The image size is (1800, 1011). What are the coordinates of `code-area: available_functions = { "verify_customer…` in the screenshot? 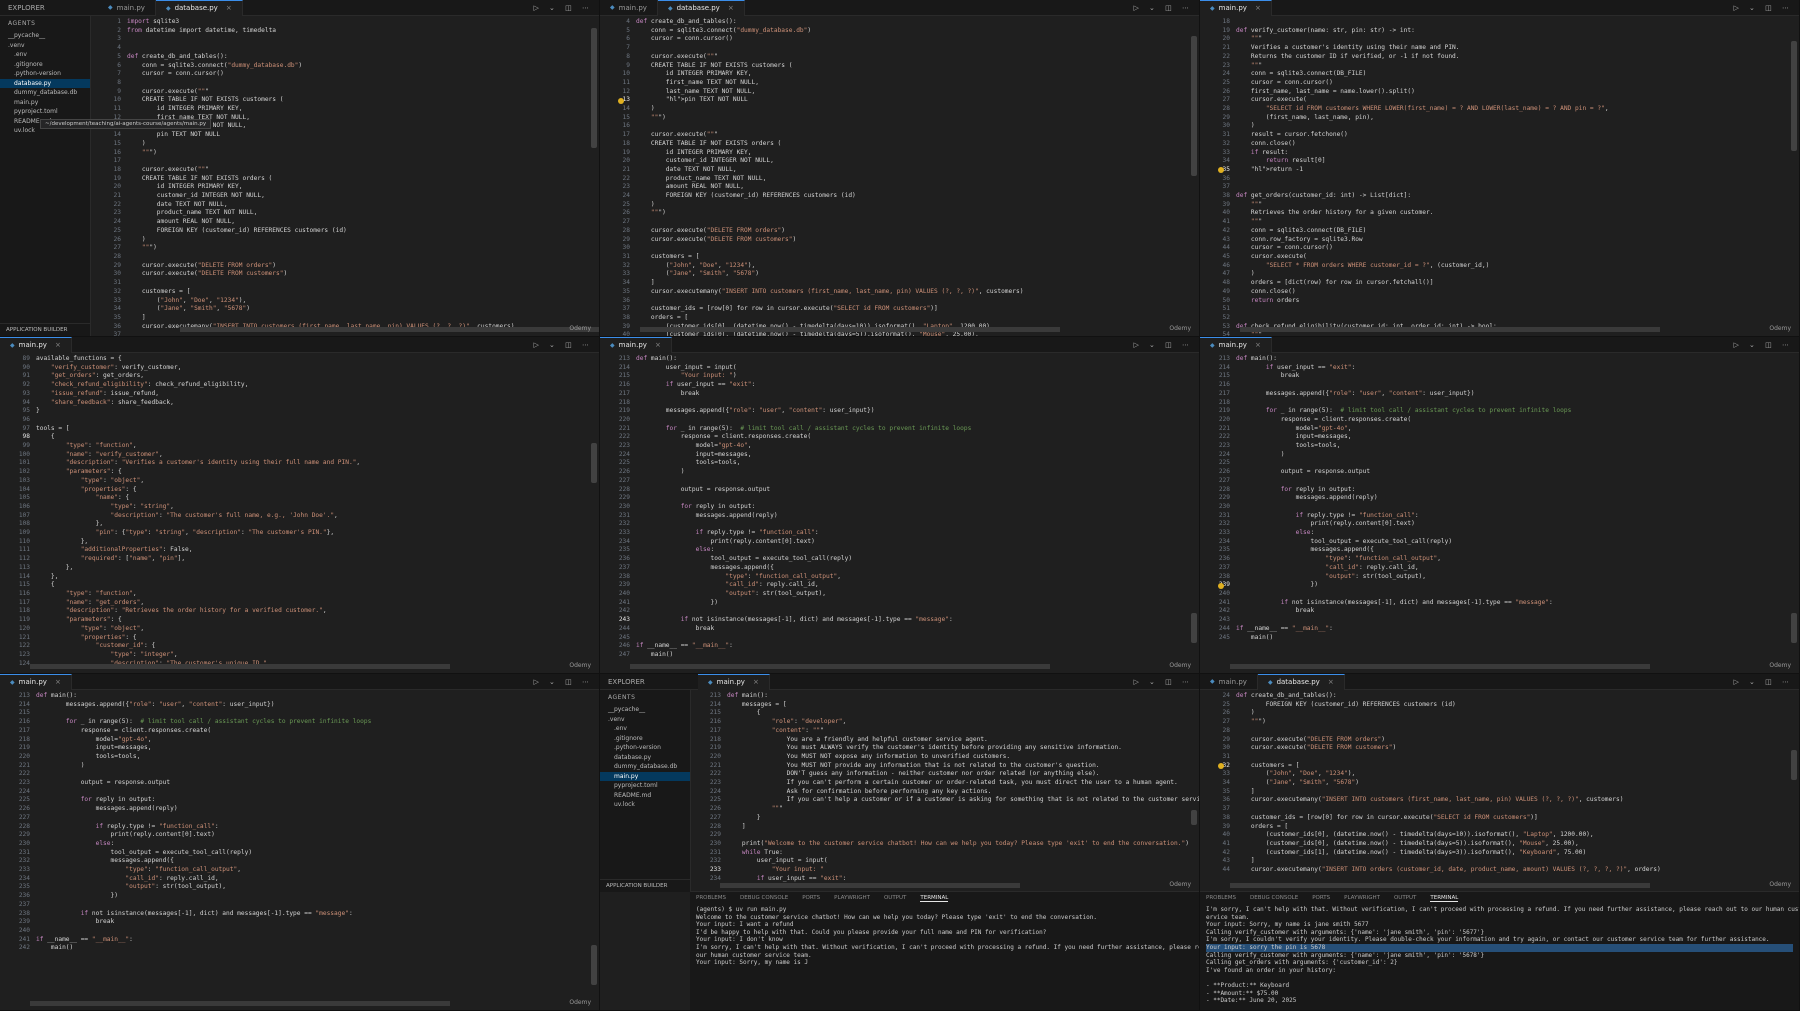 It's located at (317, 513).